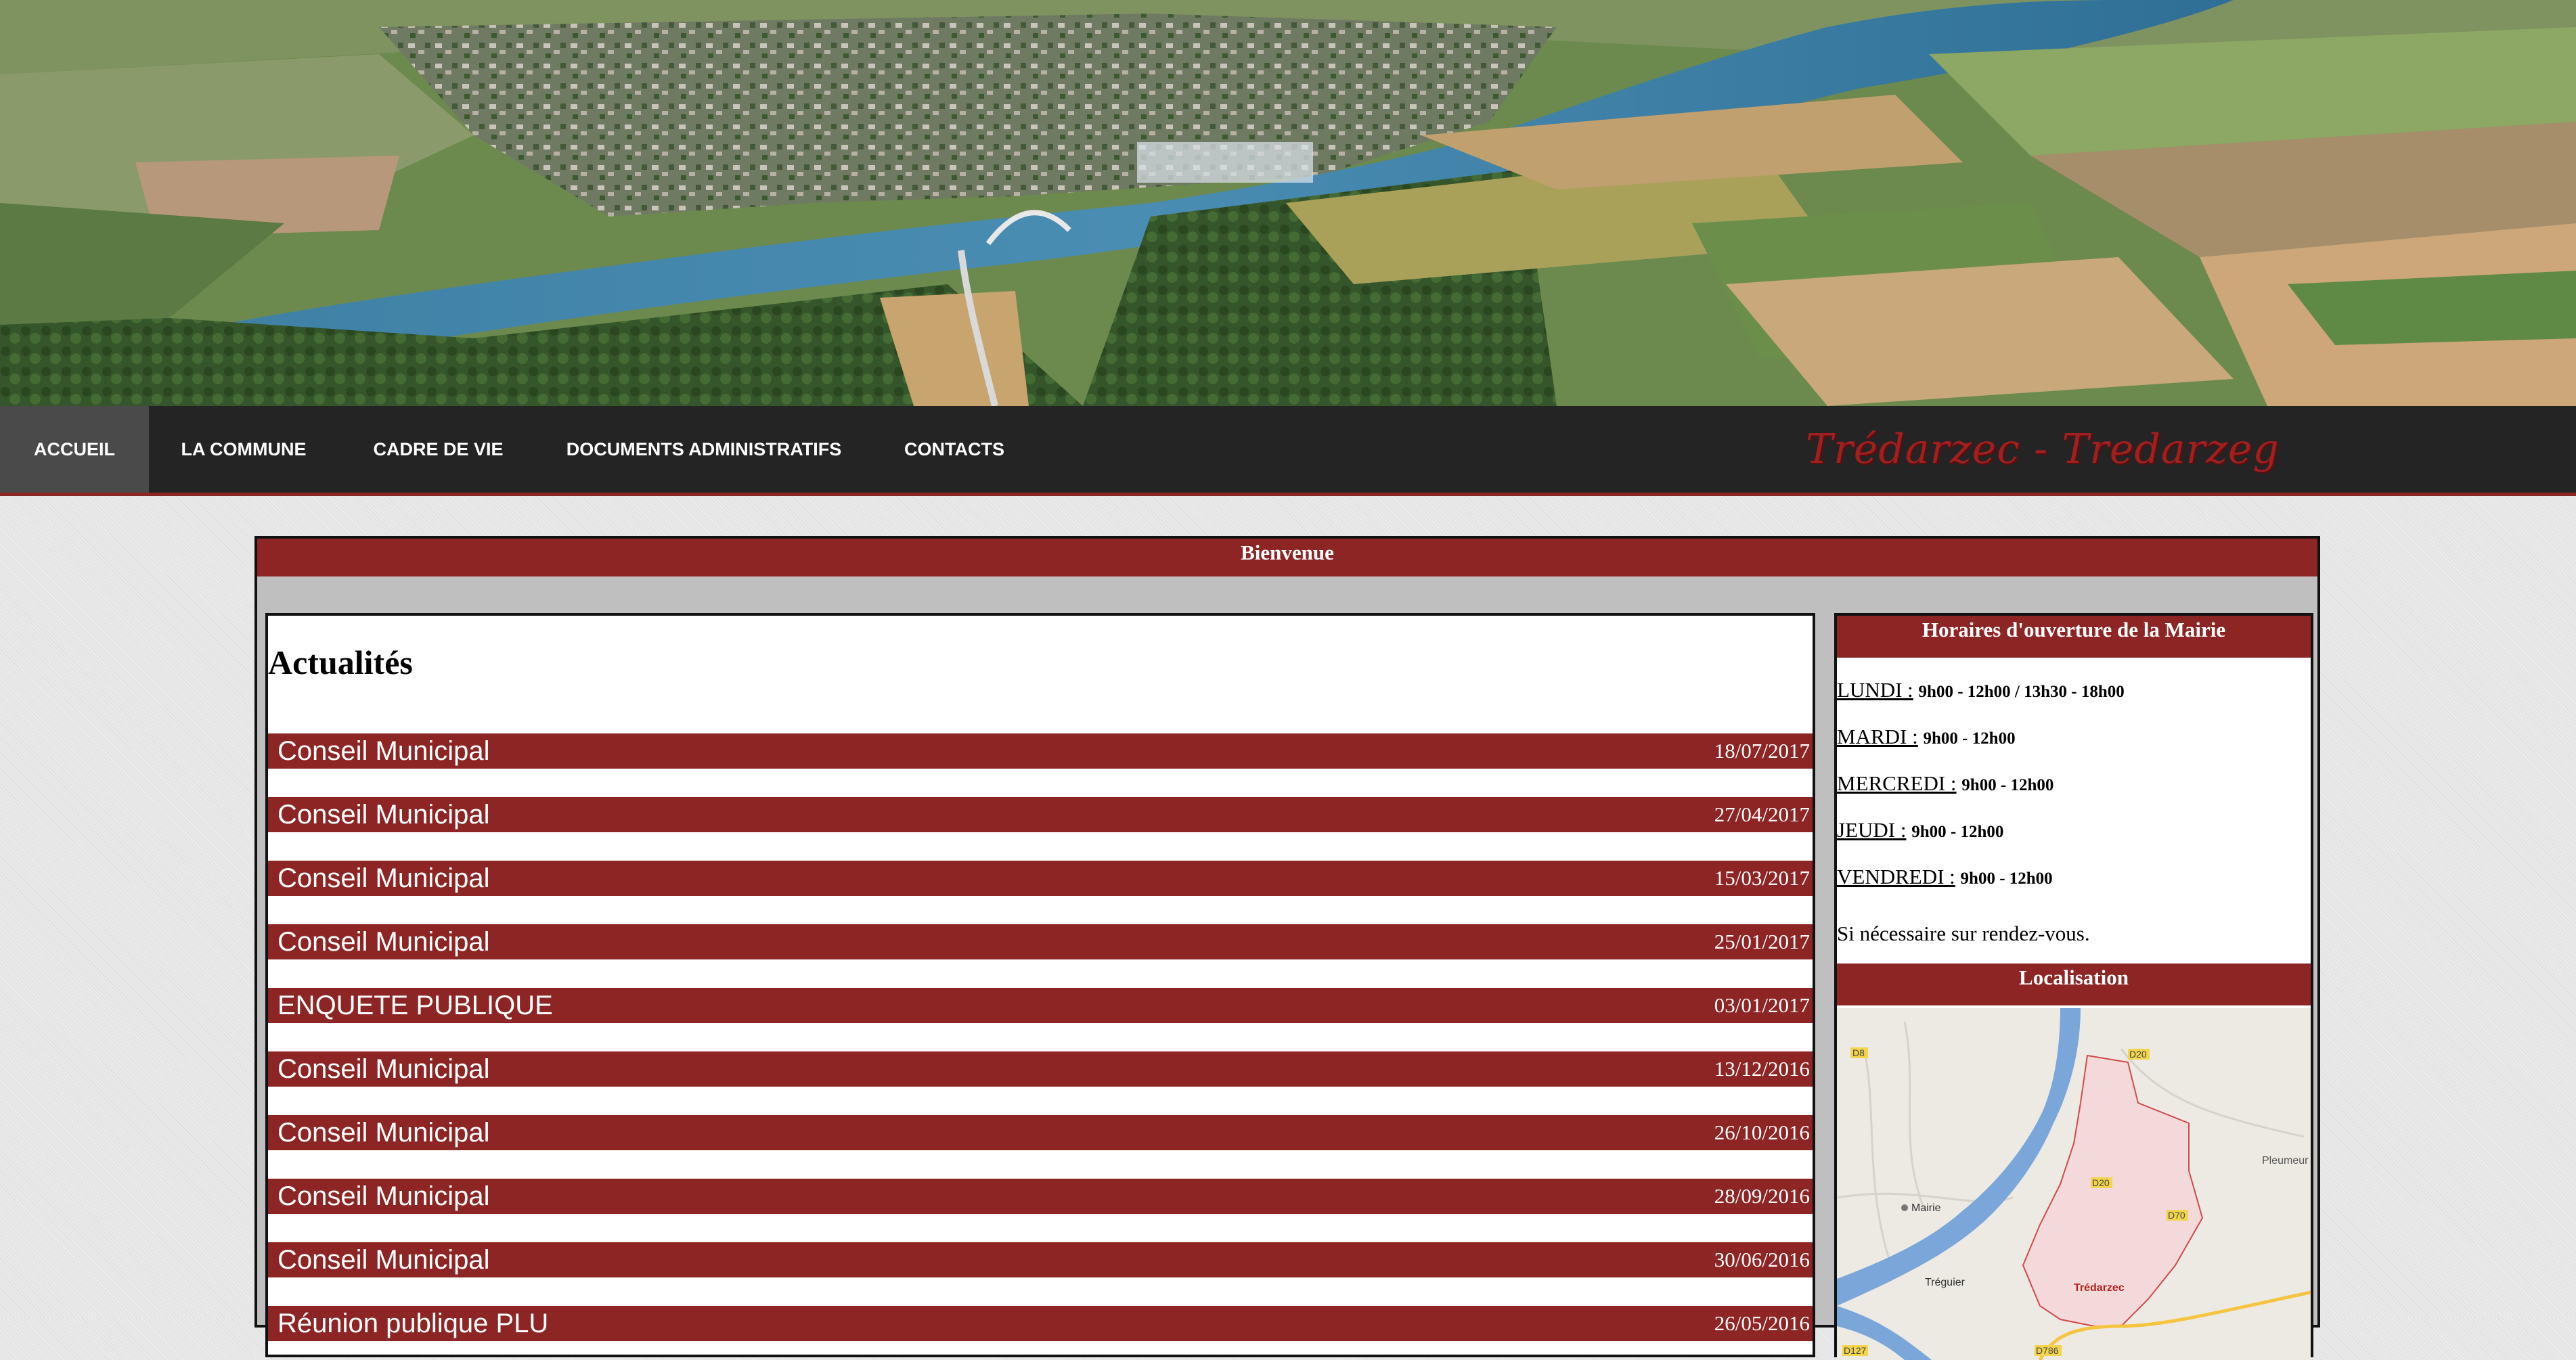 This screenshot has height=1360, width=2576. Describe the element at coordinates (2021, 692) in the screenshot. I see `hours-value: 9h00 - 12h00 / 13h30 - 18h00` at that location.